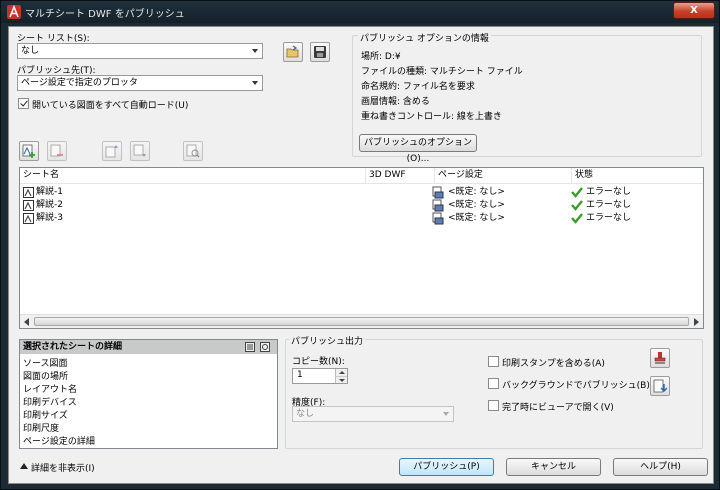  I want to click on load-sheet-list-button, so click(293, 52).